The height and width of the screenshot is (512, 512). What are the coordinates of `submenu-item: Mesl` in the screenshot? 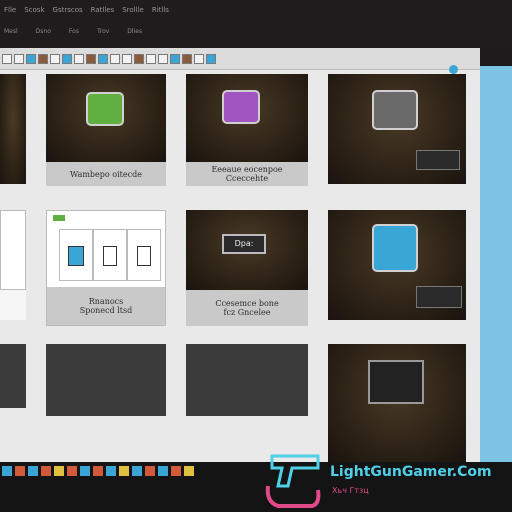 It's located at (11, 31).